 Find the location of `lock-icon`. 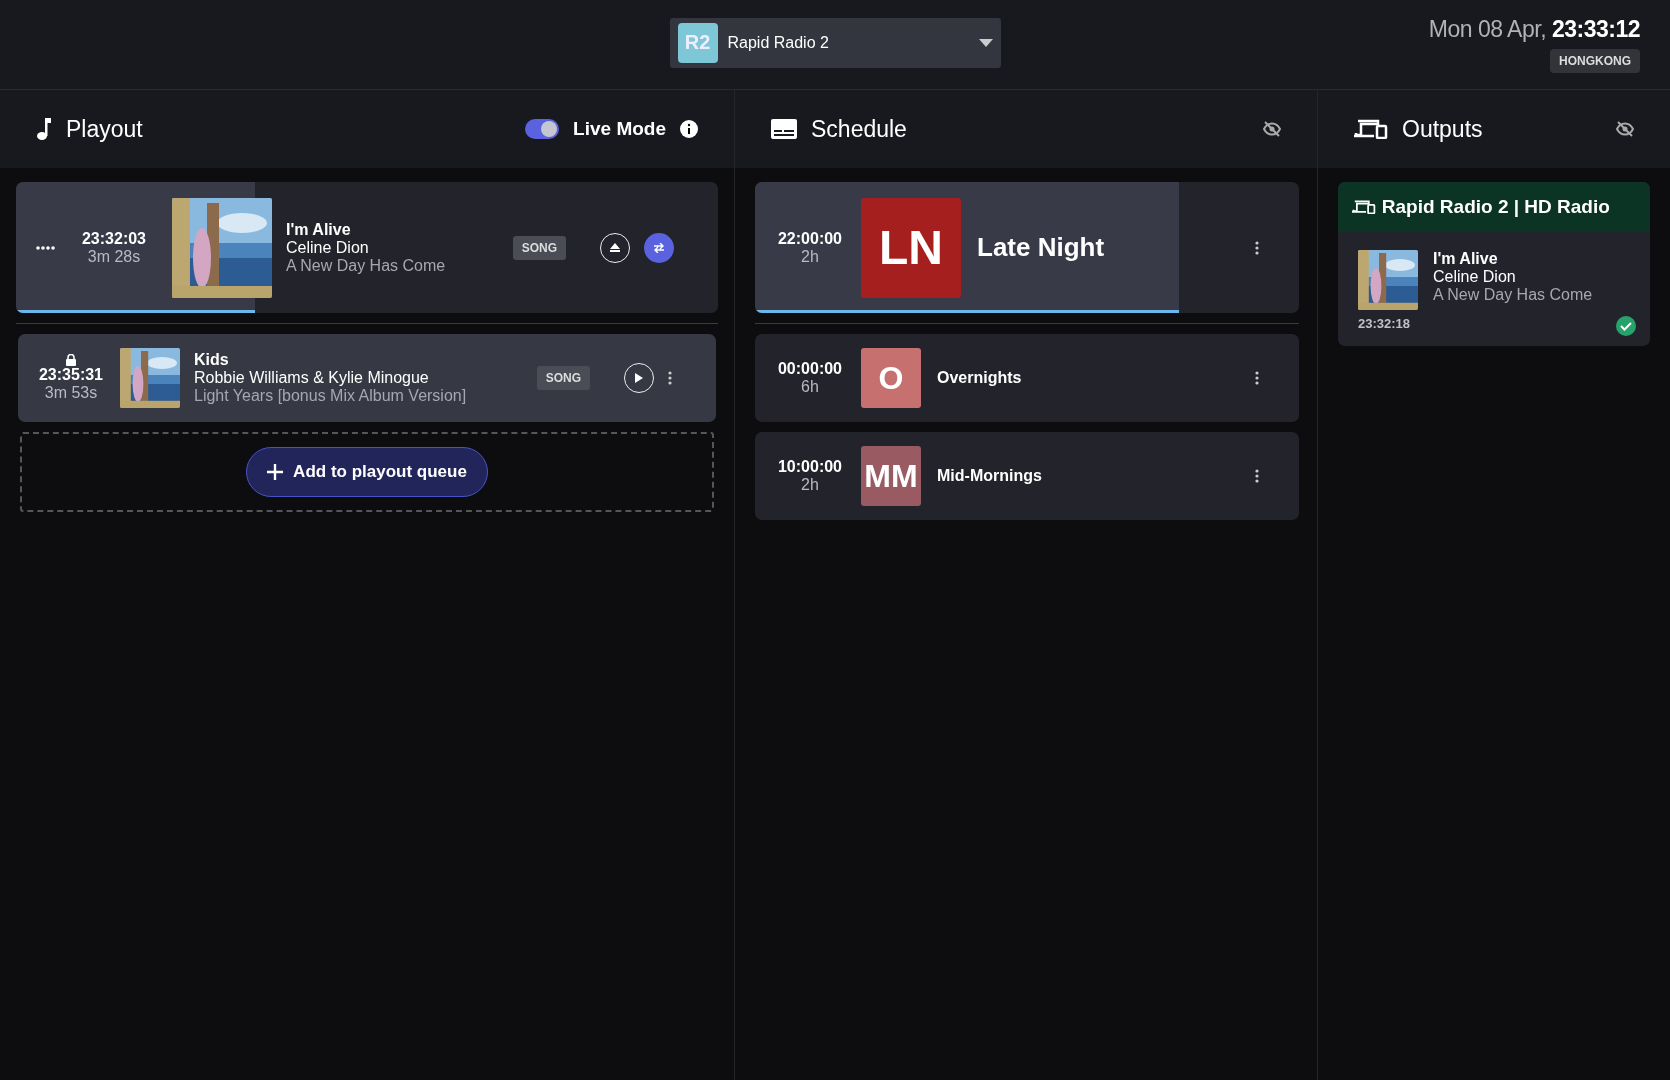

lock-icon is located at coordinates (71, 360).